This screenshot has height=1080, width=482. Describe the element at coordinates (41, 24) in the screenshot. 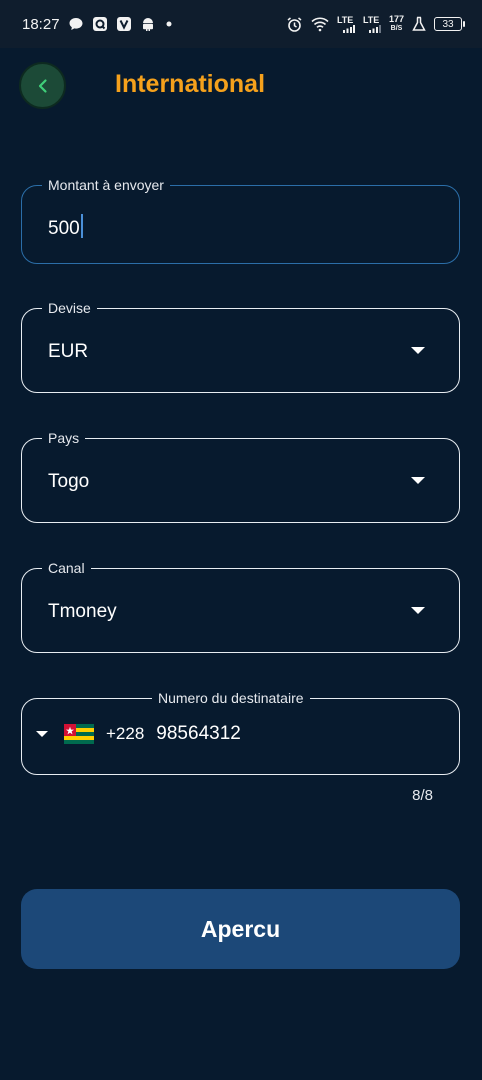

I see `status-time: 18:27` at that location.